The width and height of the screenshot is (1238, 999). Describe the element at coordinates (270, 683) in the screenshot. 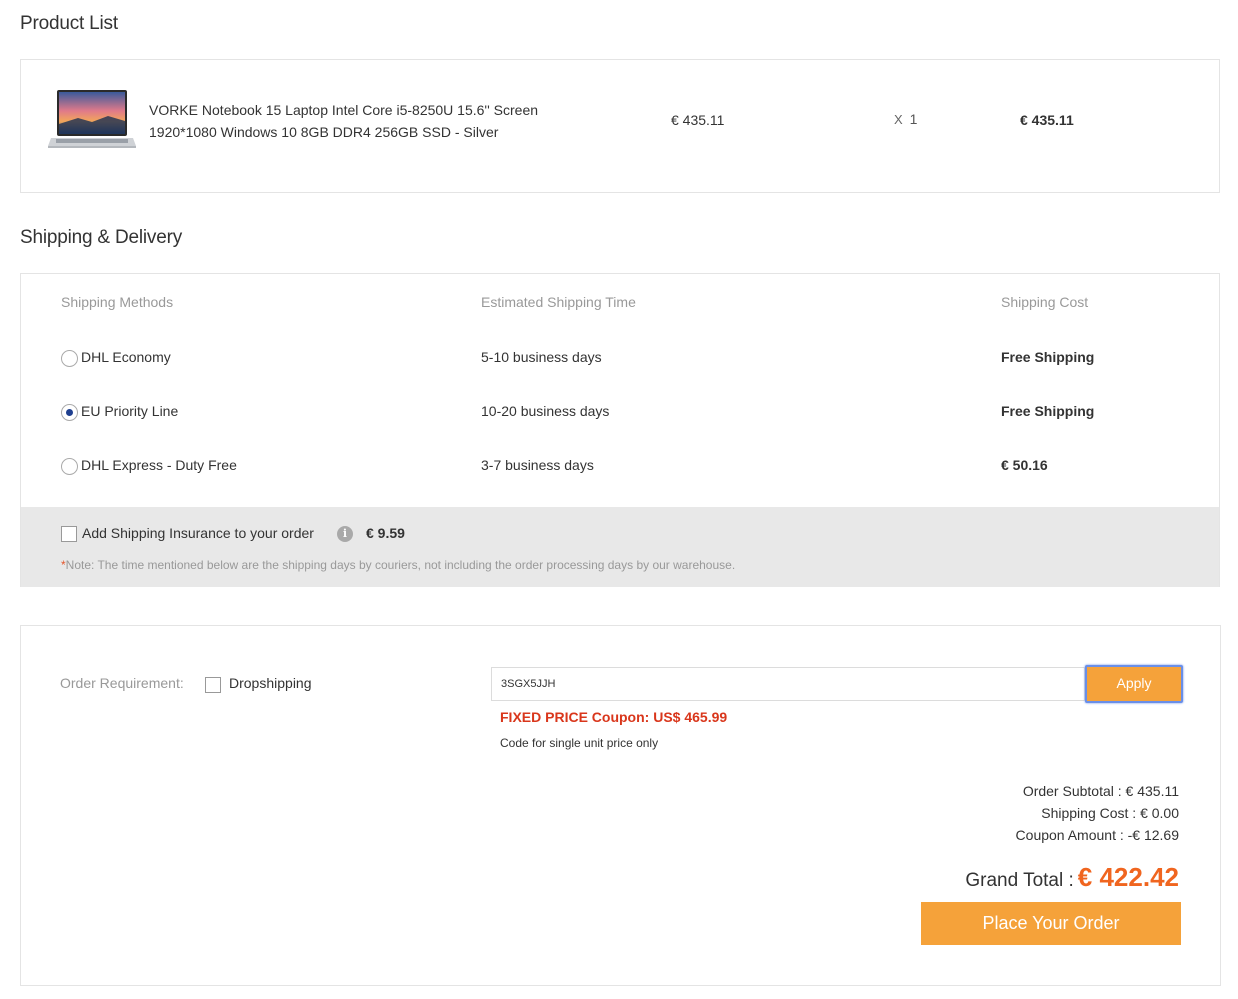

I see `dropshipping-label: Dropshipping` at that location.